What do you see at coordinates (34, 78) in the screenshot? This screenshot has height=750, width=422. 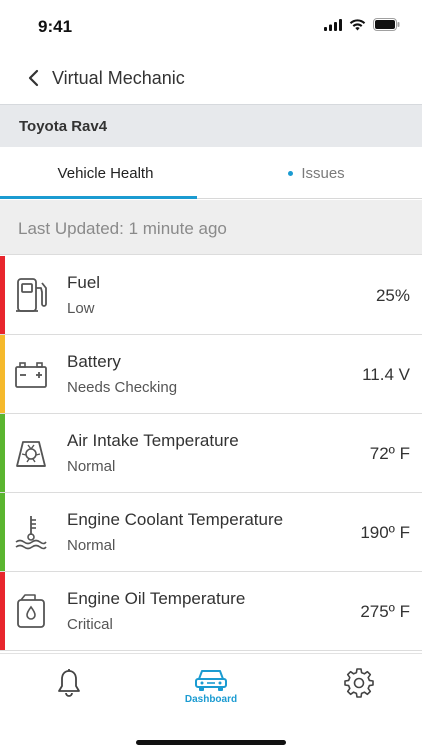 I see `back-chevron-icon` at bounding box center [34, 78].